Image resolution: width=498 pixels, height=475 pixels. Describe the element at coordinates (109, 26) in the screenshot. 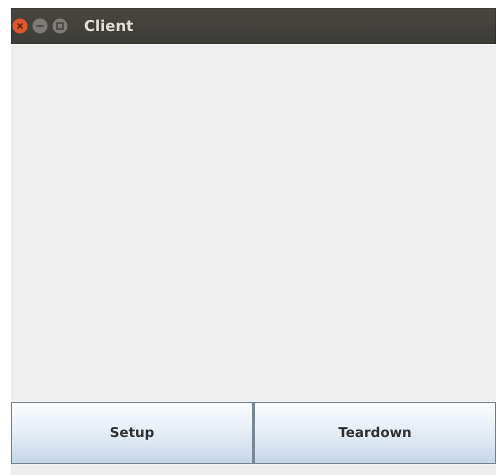

I see `window-title: Client` at that location.